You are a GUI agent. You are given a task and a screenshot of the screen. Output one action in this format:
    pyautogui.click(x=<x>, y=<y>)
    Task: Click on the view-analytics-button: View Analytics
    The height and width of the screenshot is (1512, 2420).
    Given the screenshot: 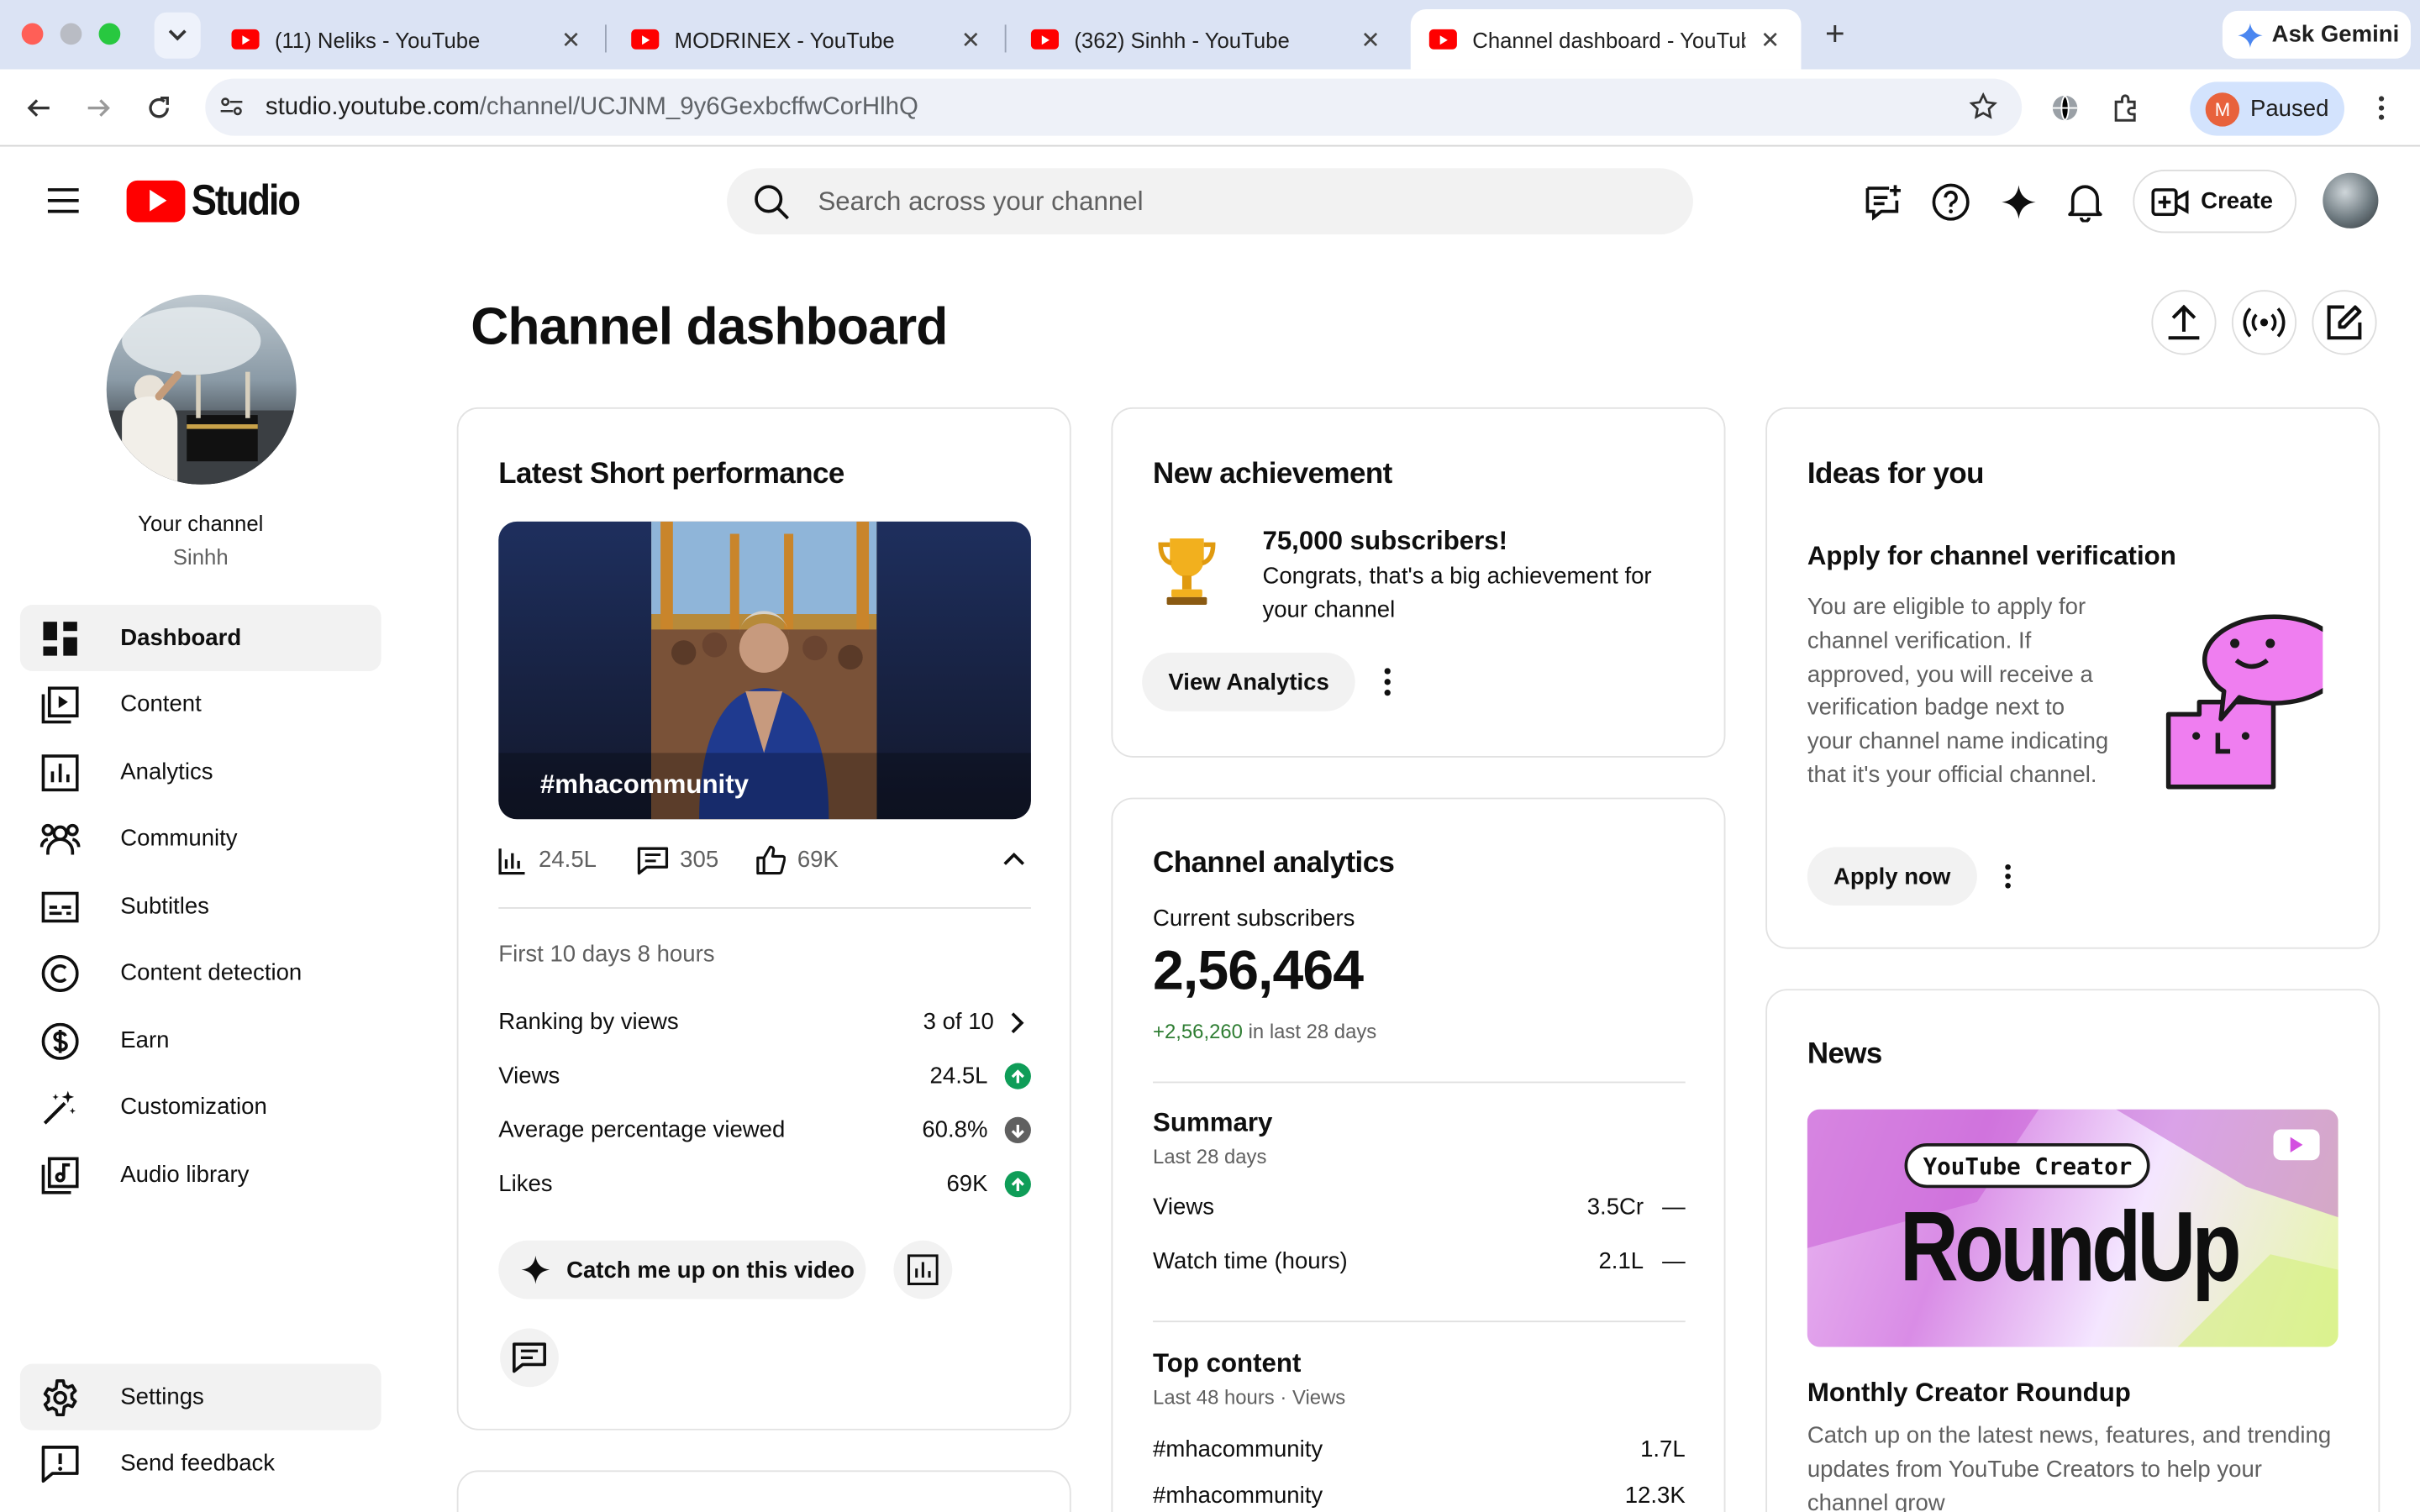 What is the action you would take?
    pyautogui.click(x=1249, y=681)
    